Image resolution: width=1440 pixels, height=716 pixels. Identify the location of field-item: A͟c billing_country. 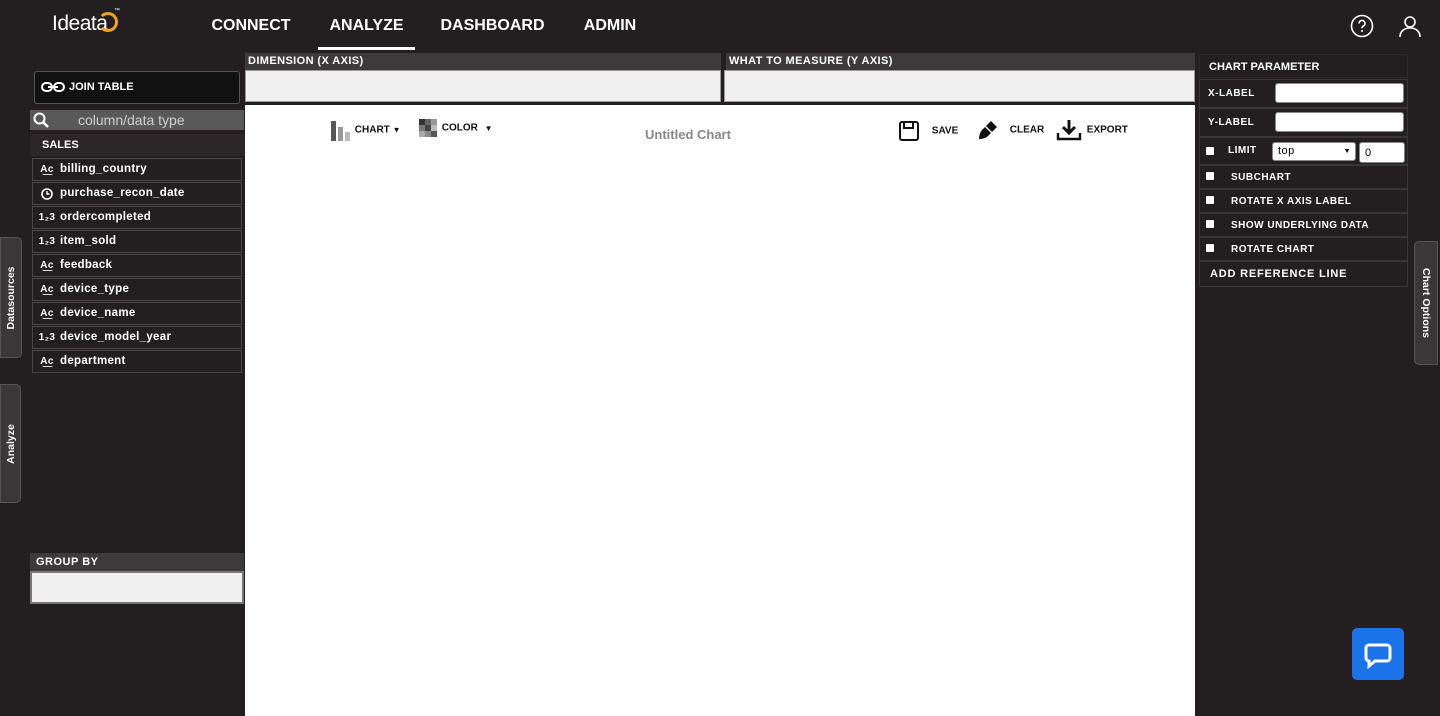
(137, 169).